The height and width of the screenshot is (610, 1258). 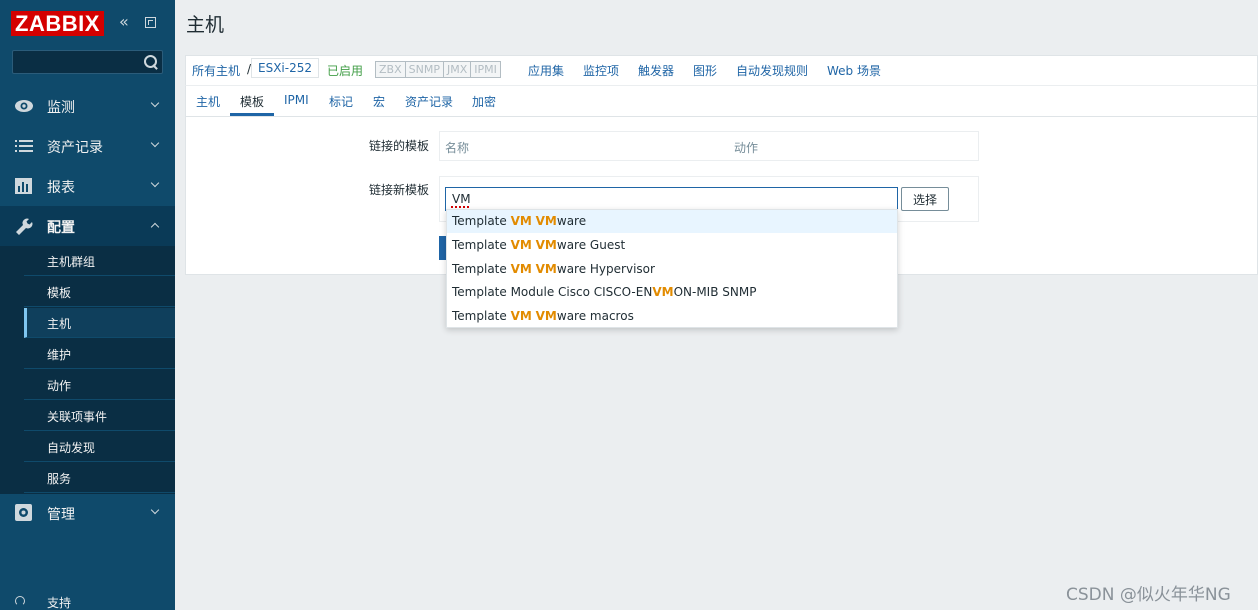 I want to click on logo-row: ZABBIX «, so click(x=87, y=23).